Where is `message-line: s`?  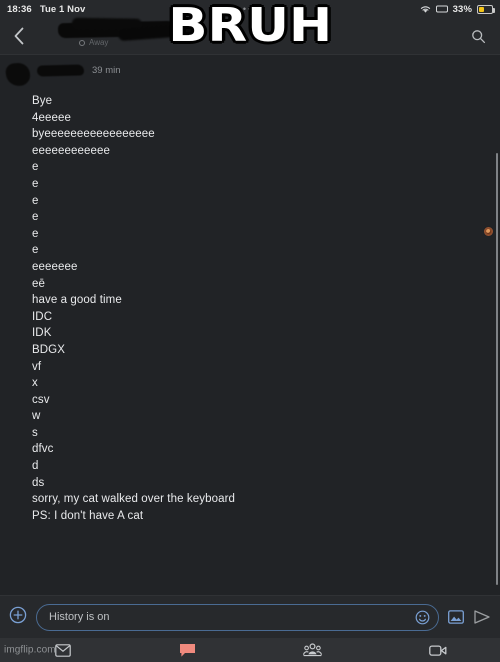 message-line: s is located at coordinates (35, 432).